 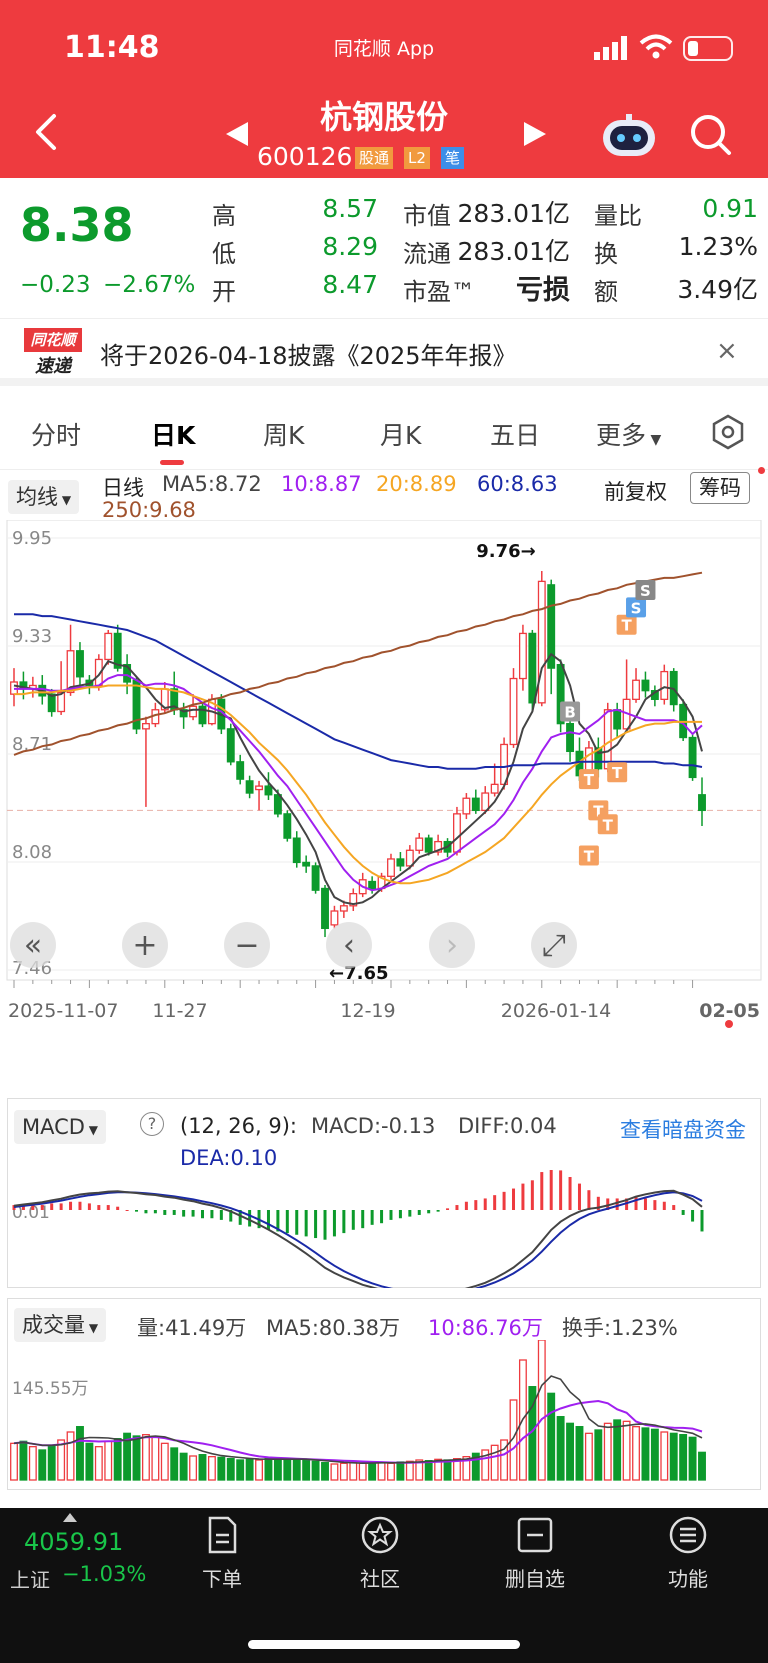 I want to click on ma60-label: 60:8.63, so click(x=517, y=484).